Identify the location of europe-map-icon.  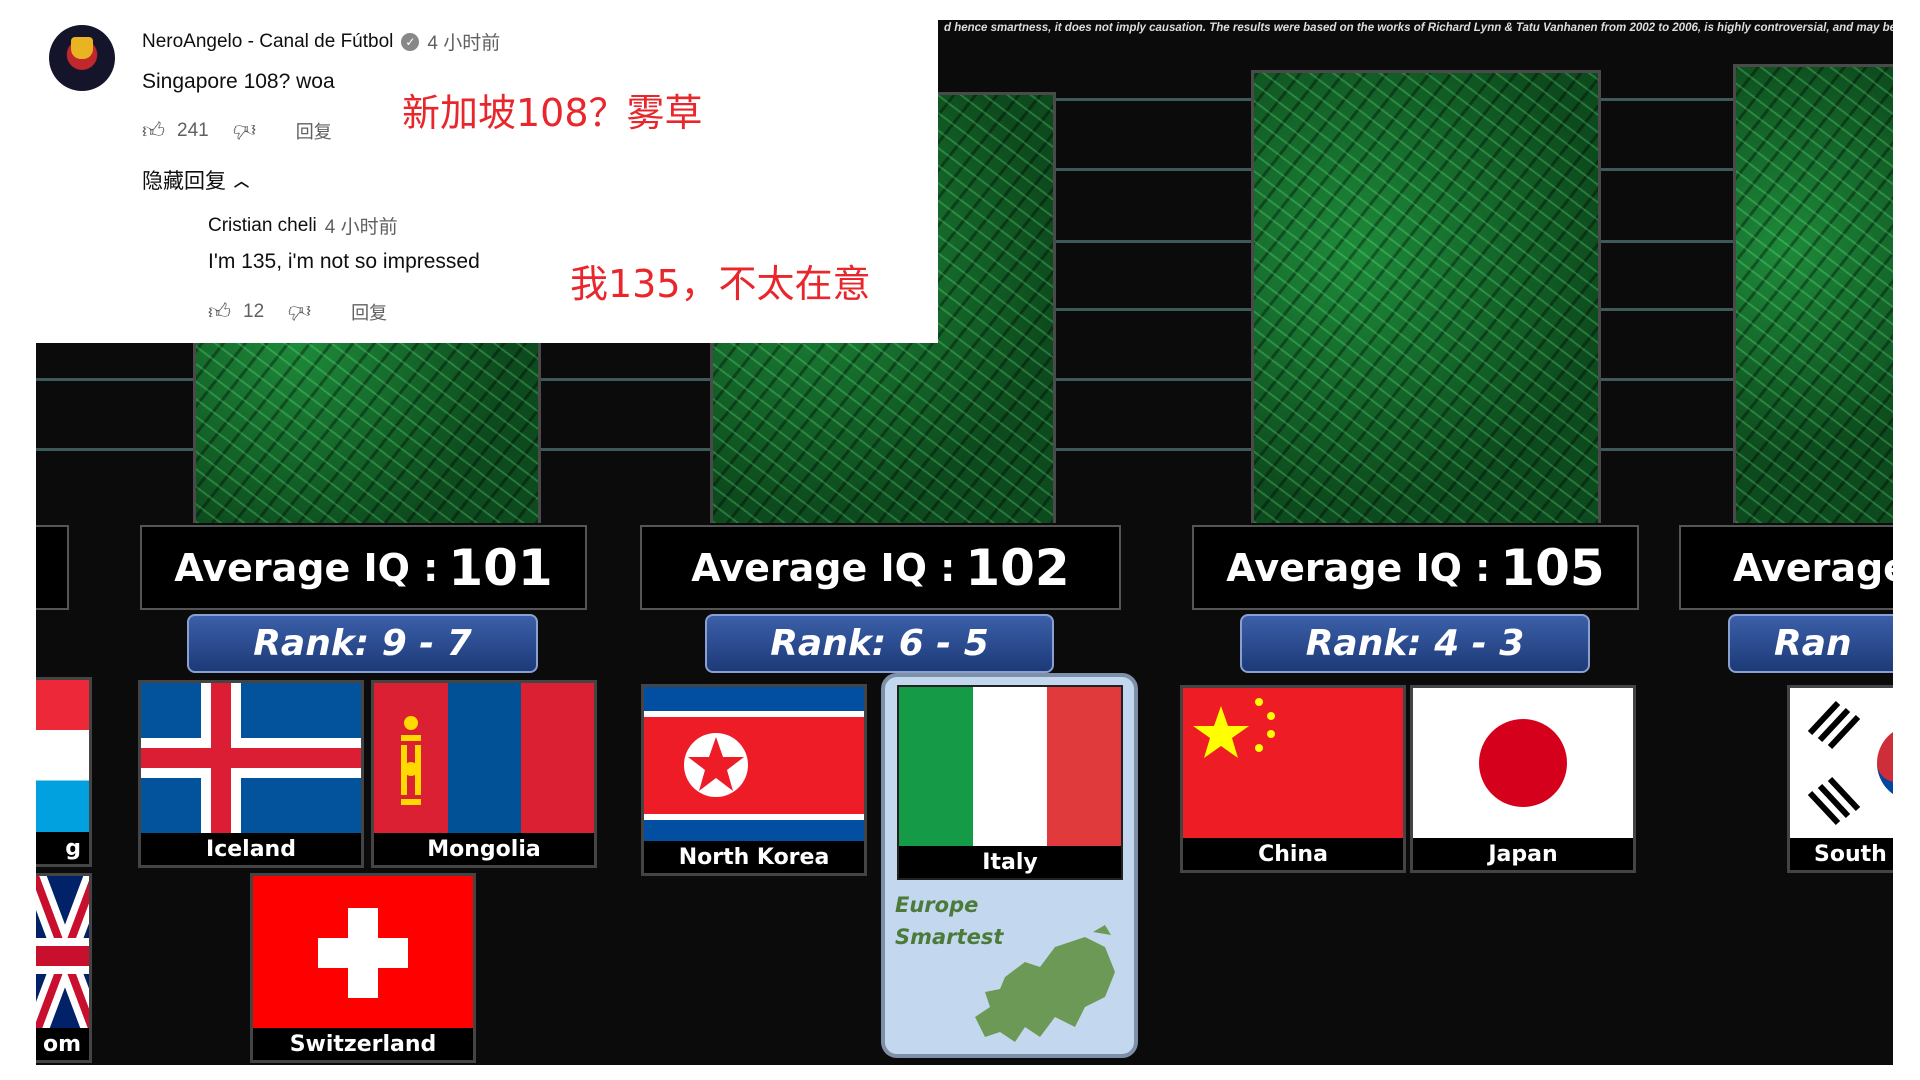
(1045, 983).